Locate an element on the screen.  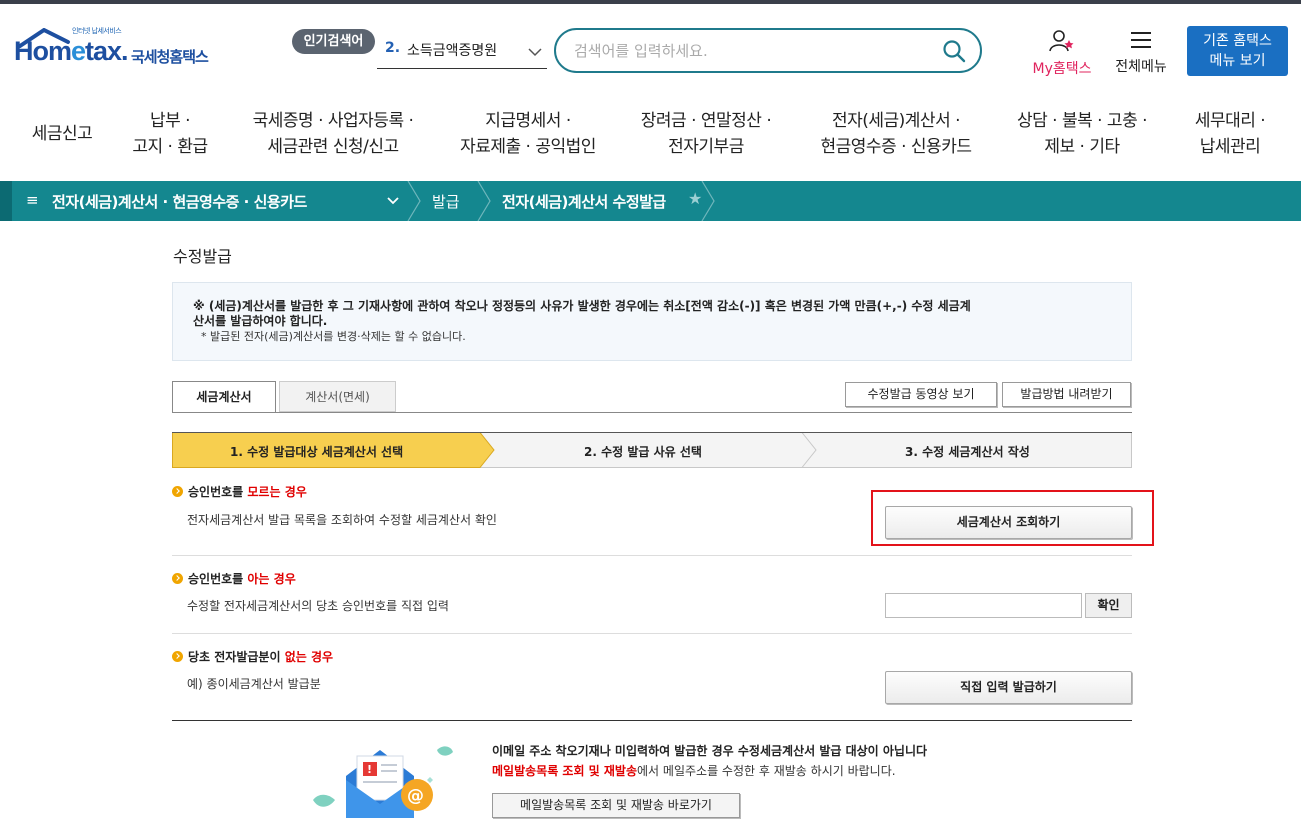
direct-issue-button: 직접 입력 발급하기 is located at coordinates (1008, 687).